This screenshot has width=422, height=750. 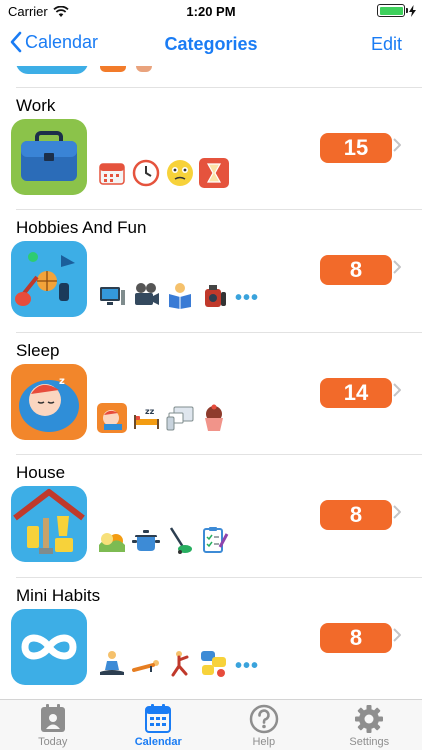 What do you see at coordinates (215, 296) in the screenshot?
I see `camera-bag-icon` at bounding box center [215, 296].